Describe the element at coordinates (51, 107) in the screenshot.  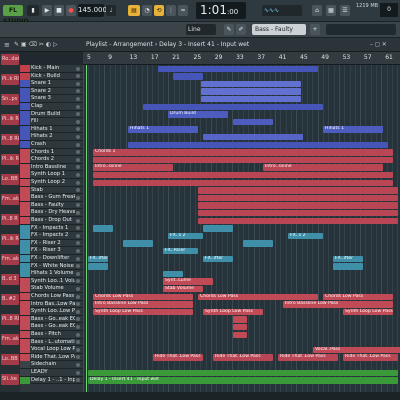
I see `track-header: Clap` at that location.